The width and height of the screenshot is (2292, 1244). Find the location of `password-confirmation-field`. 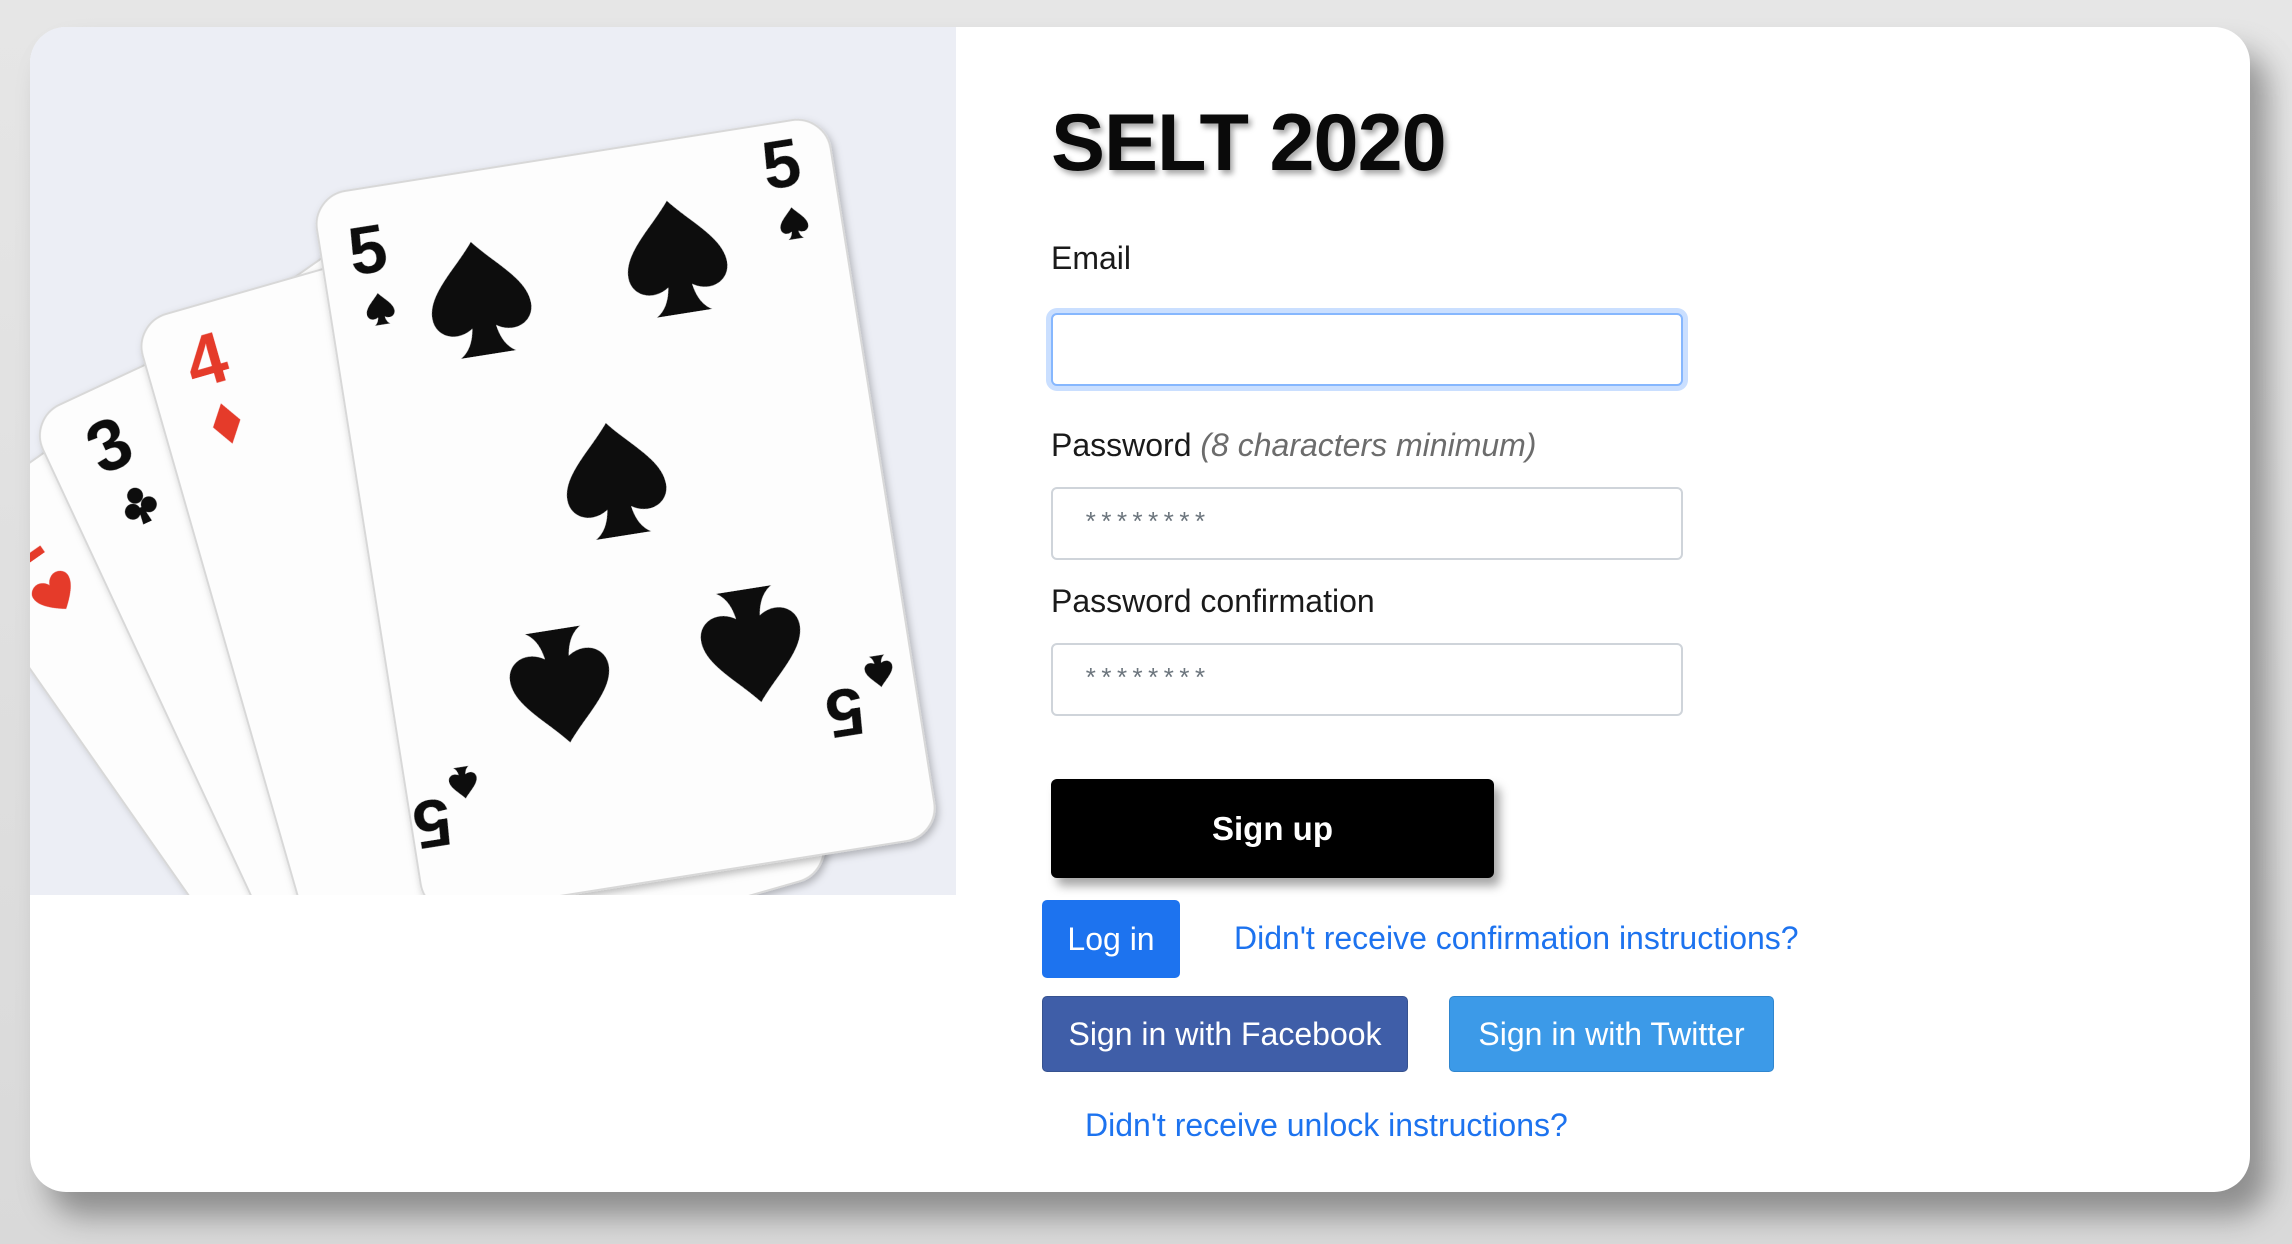

password-confirmation-field is located at coordinates (1367, 679).